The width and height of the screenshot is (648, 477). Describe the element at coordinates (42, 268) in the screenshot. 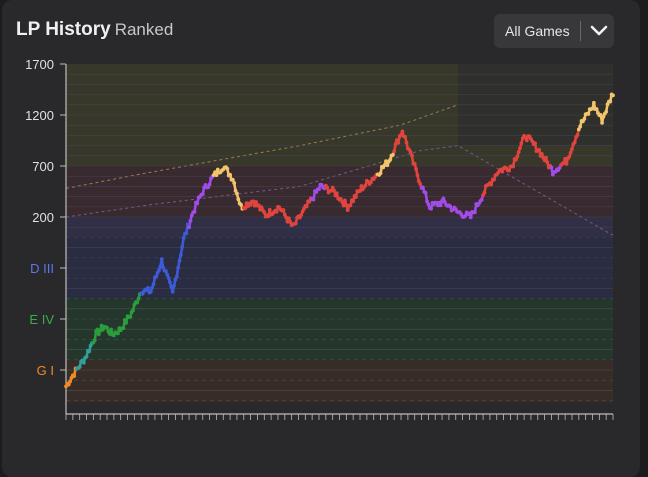

I see `y-tick-label: D III` at that location.